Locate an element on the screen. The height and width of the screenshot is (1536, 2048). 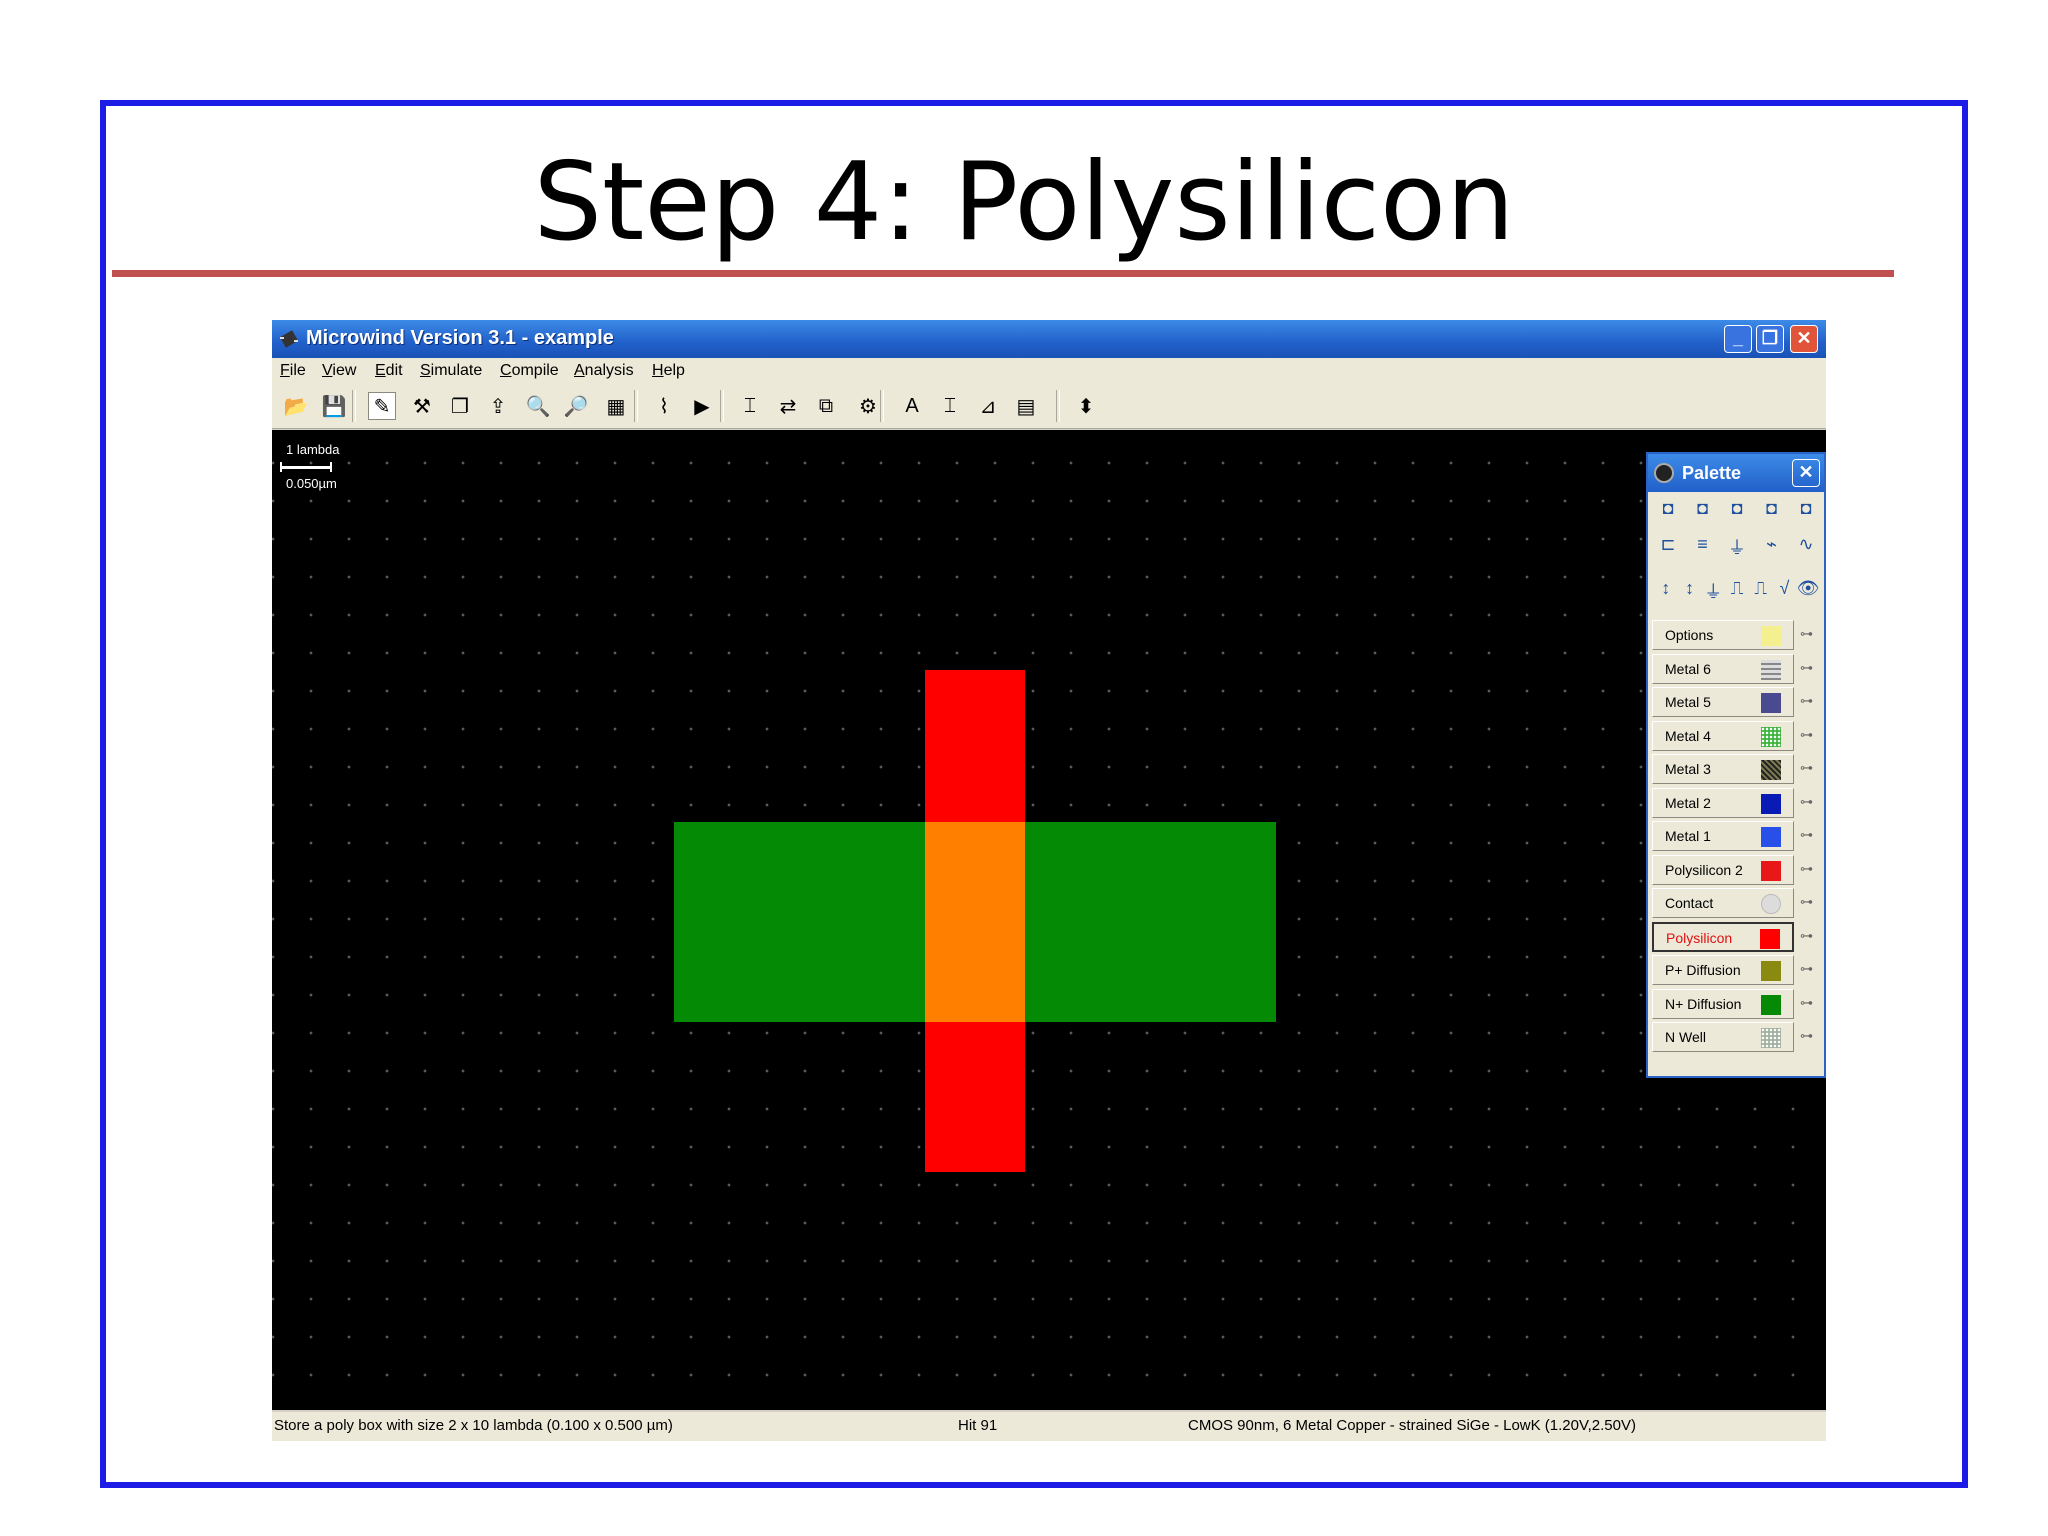
view-3d-button: ⧉ is located at coordinates (826, 406).